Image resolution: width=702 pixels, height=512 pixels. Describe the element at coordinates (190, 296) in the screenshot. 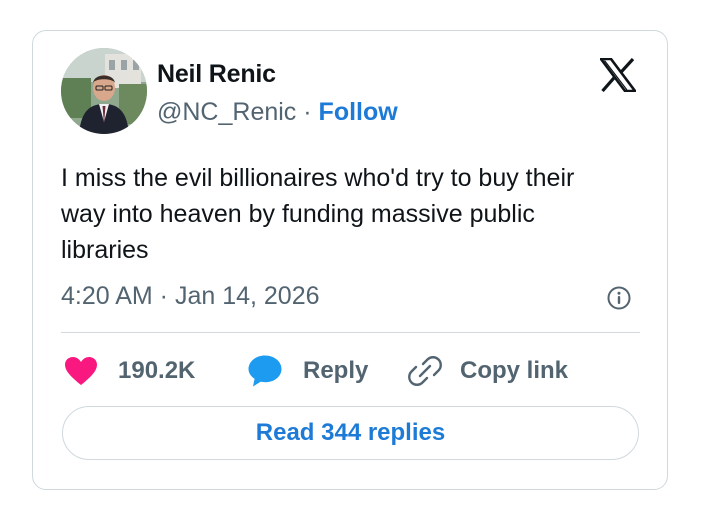

I see `tweet-timestamp: 4:20 AM · Jan 14, 2026` at that location.